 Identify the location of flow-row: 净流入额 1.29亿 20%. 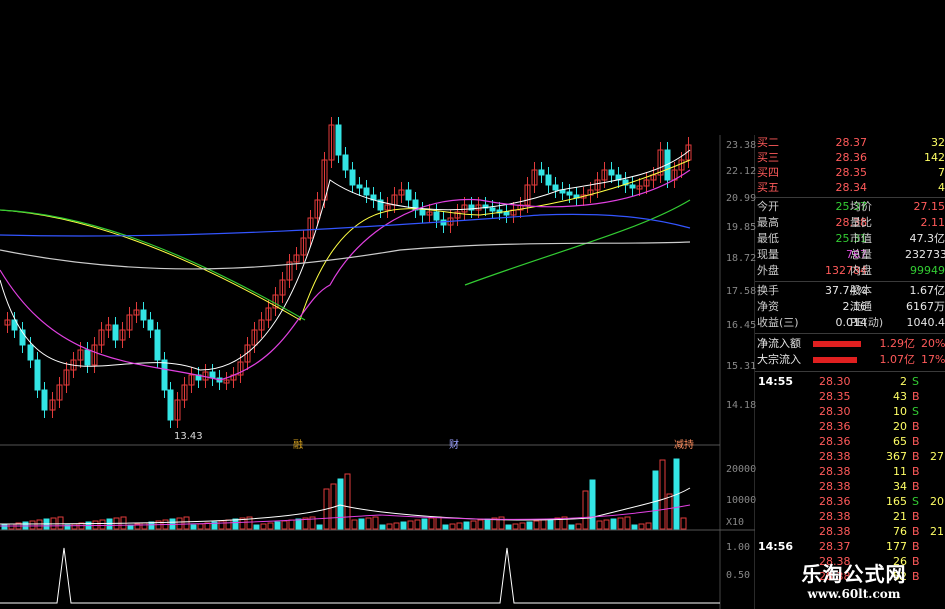
(850, 344).